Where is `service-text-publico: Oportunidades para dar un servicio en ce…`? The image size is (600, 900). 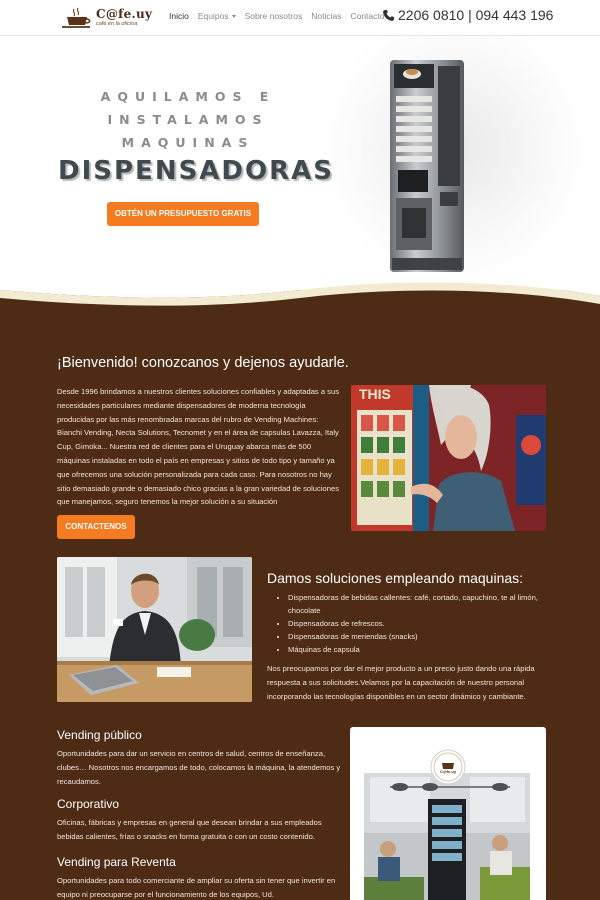
service-text-publico: Oportunidades para dar un servicio en ce… is located at coordinates (199, 767).